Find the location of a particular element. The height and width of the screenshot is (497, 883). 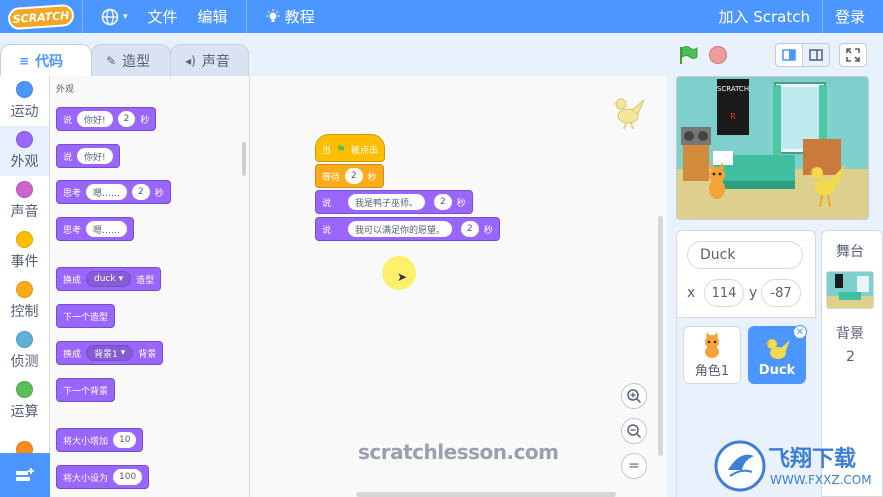

block-say: 说 你好! is located at coordinates (88, 156).